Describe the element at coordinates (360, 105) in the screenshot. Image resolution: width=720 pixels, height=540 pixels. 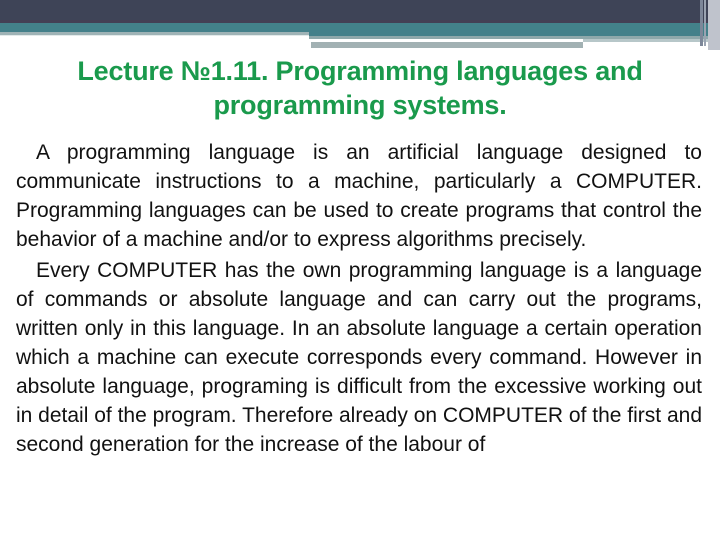
I see `slide-title-line-2: programming systems.` at that location.